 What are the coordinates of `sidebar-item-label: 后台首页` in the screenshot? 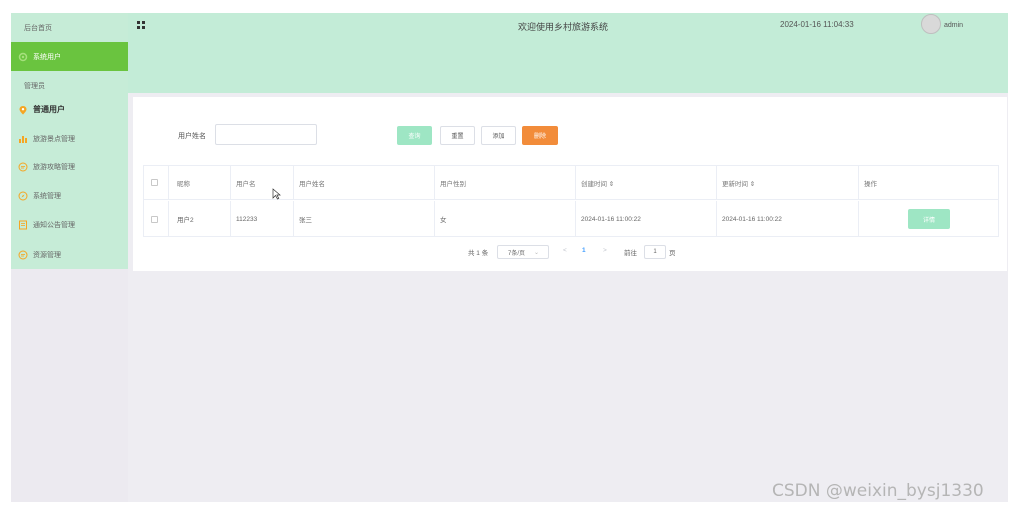 It's located at (38, 28).